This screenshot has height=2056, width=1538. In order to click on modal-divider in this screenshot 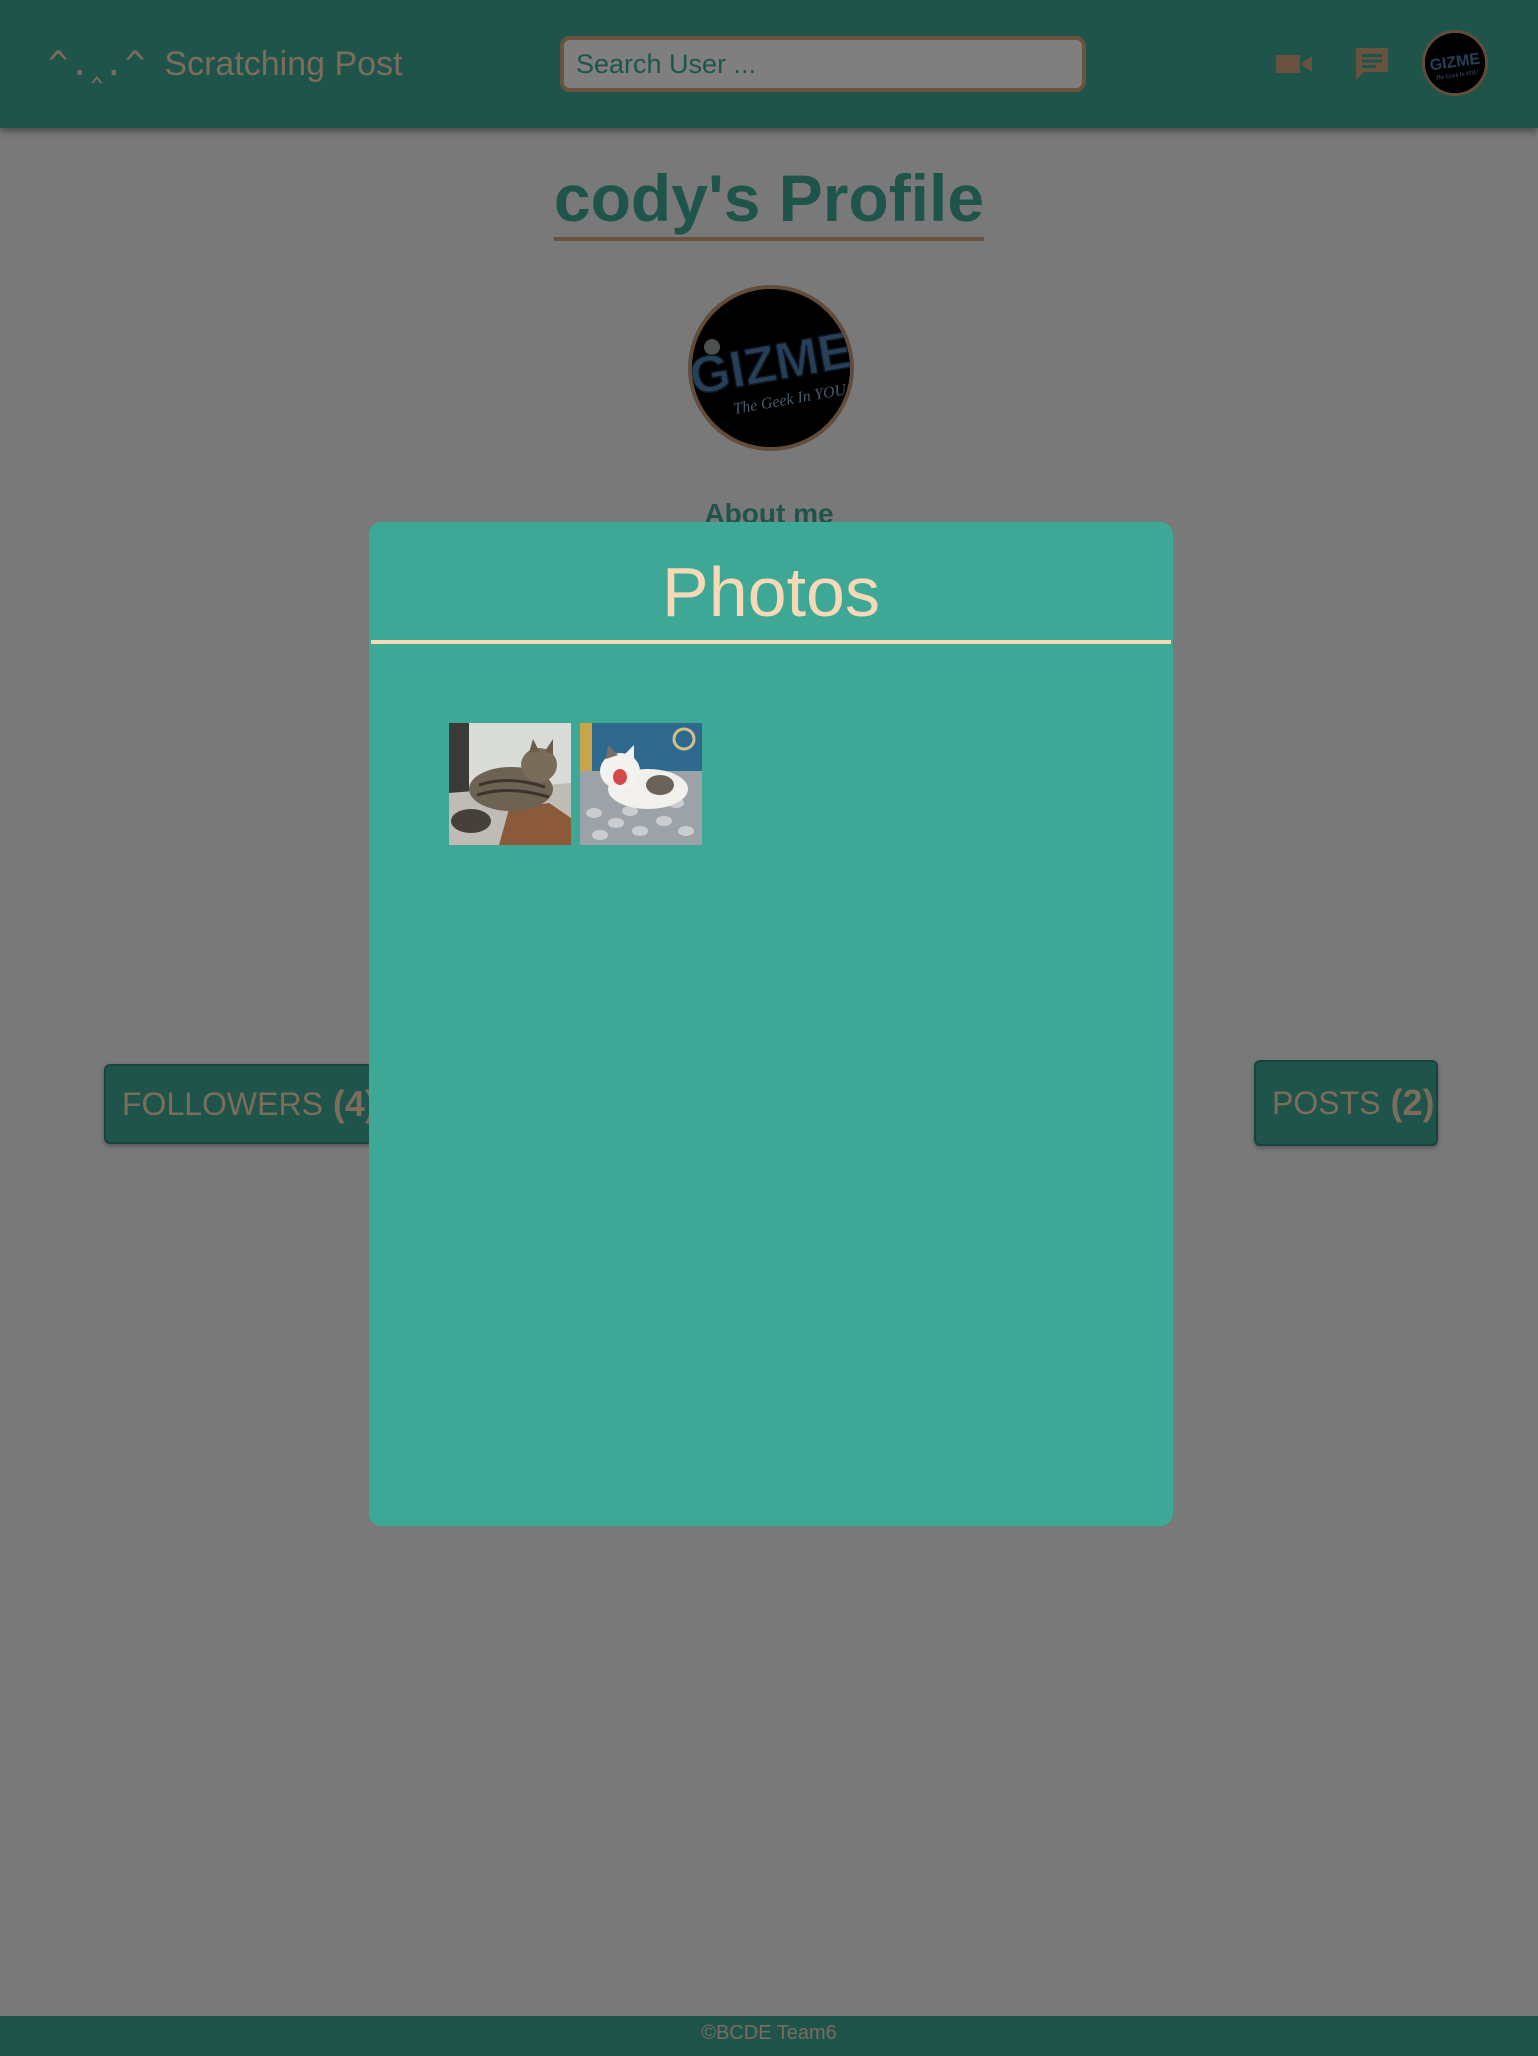, I will do `click(771, 642)`.